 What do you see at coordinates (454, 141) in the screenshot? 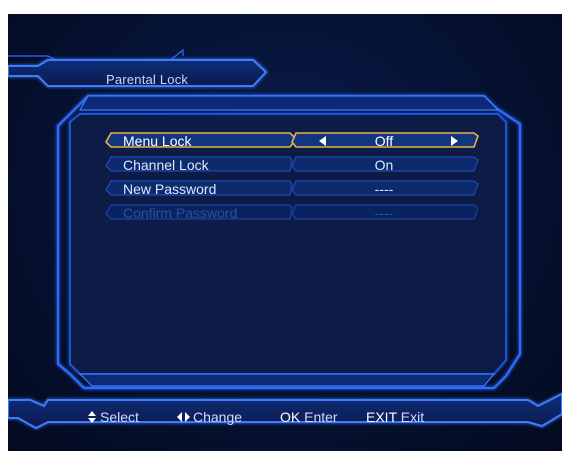
I see `right-arrow-icon` at bounding box center [454, 141].